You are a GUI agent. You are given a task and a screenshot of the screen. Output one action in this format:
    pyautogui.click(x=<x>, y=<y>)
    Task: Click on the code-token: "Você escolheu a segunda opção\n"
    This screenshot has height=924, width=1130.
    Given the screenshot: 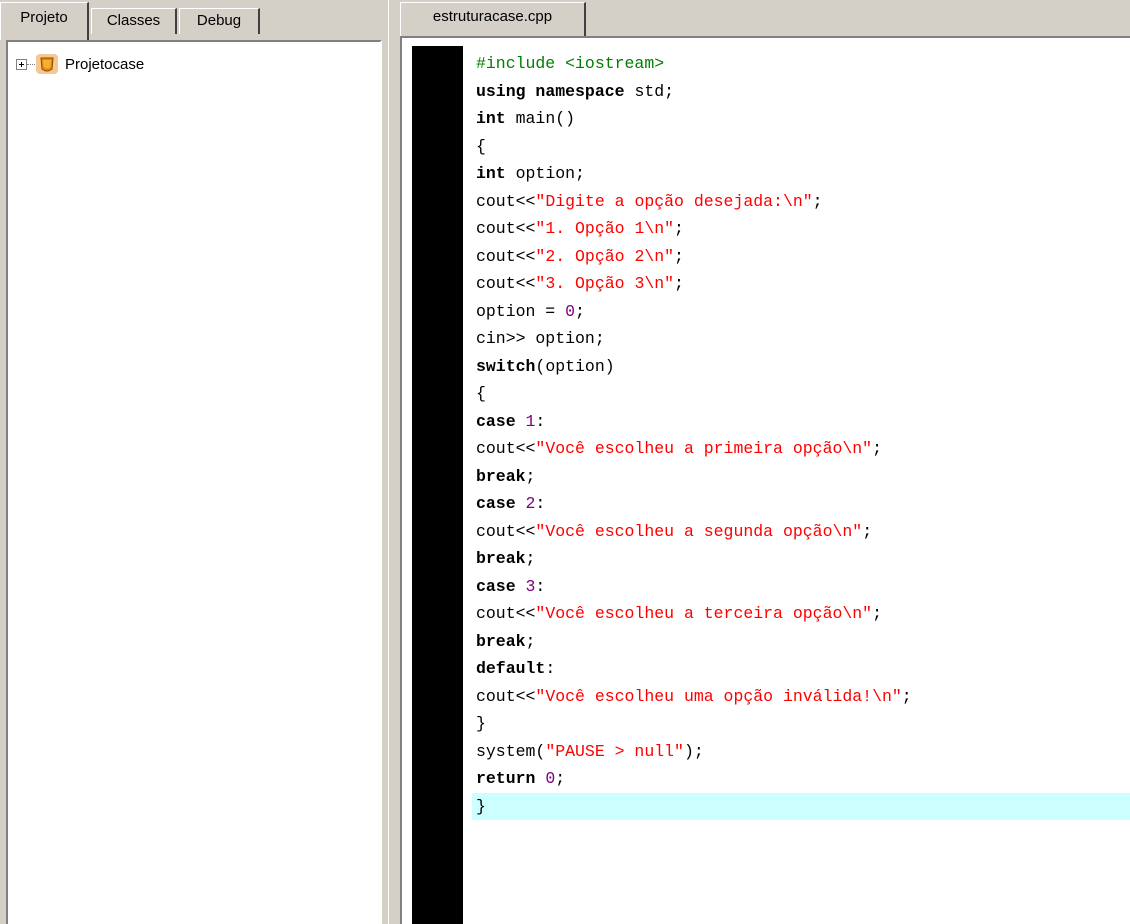 What is the action you would take?
    pyautogui.click(x=699, y=531)
    